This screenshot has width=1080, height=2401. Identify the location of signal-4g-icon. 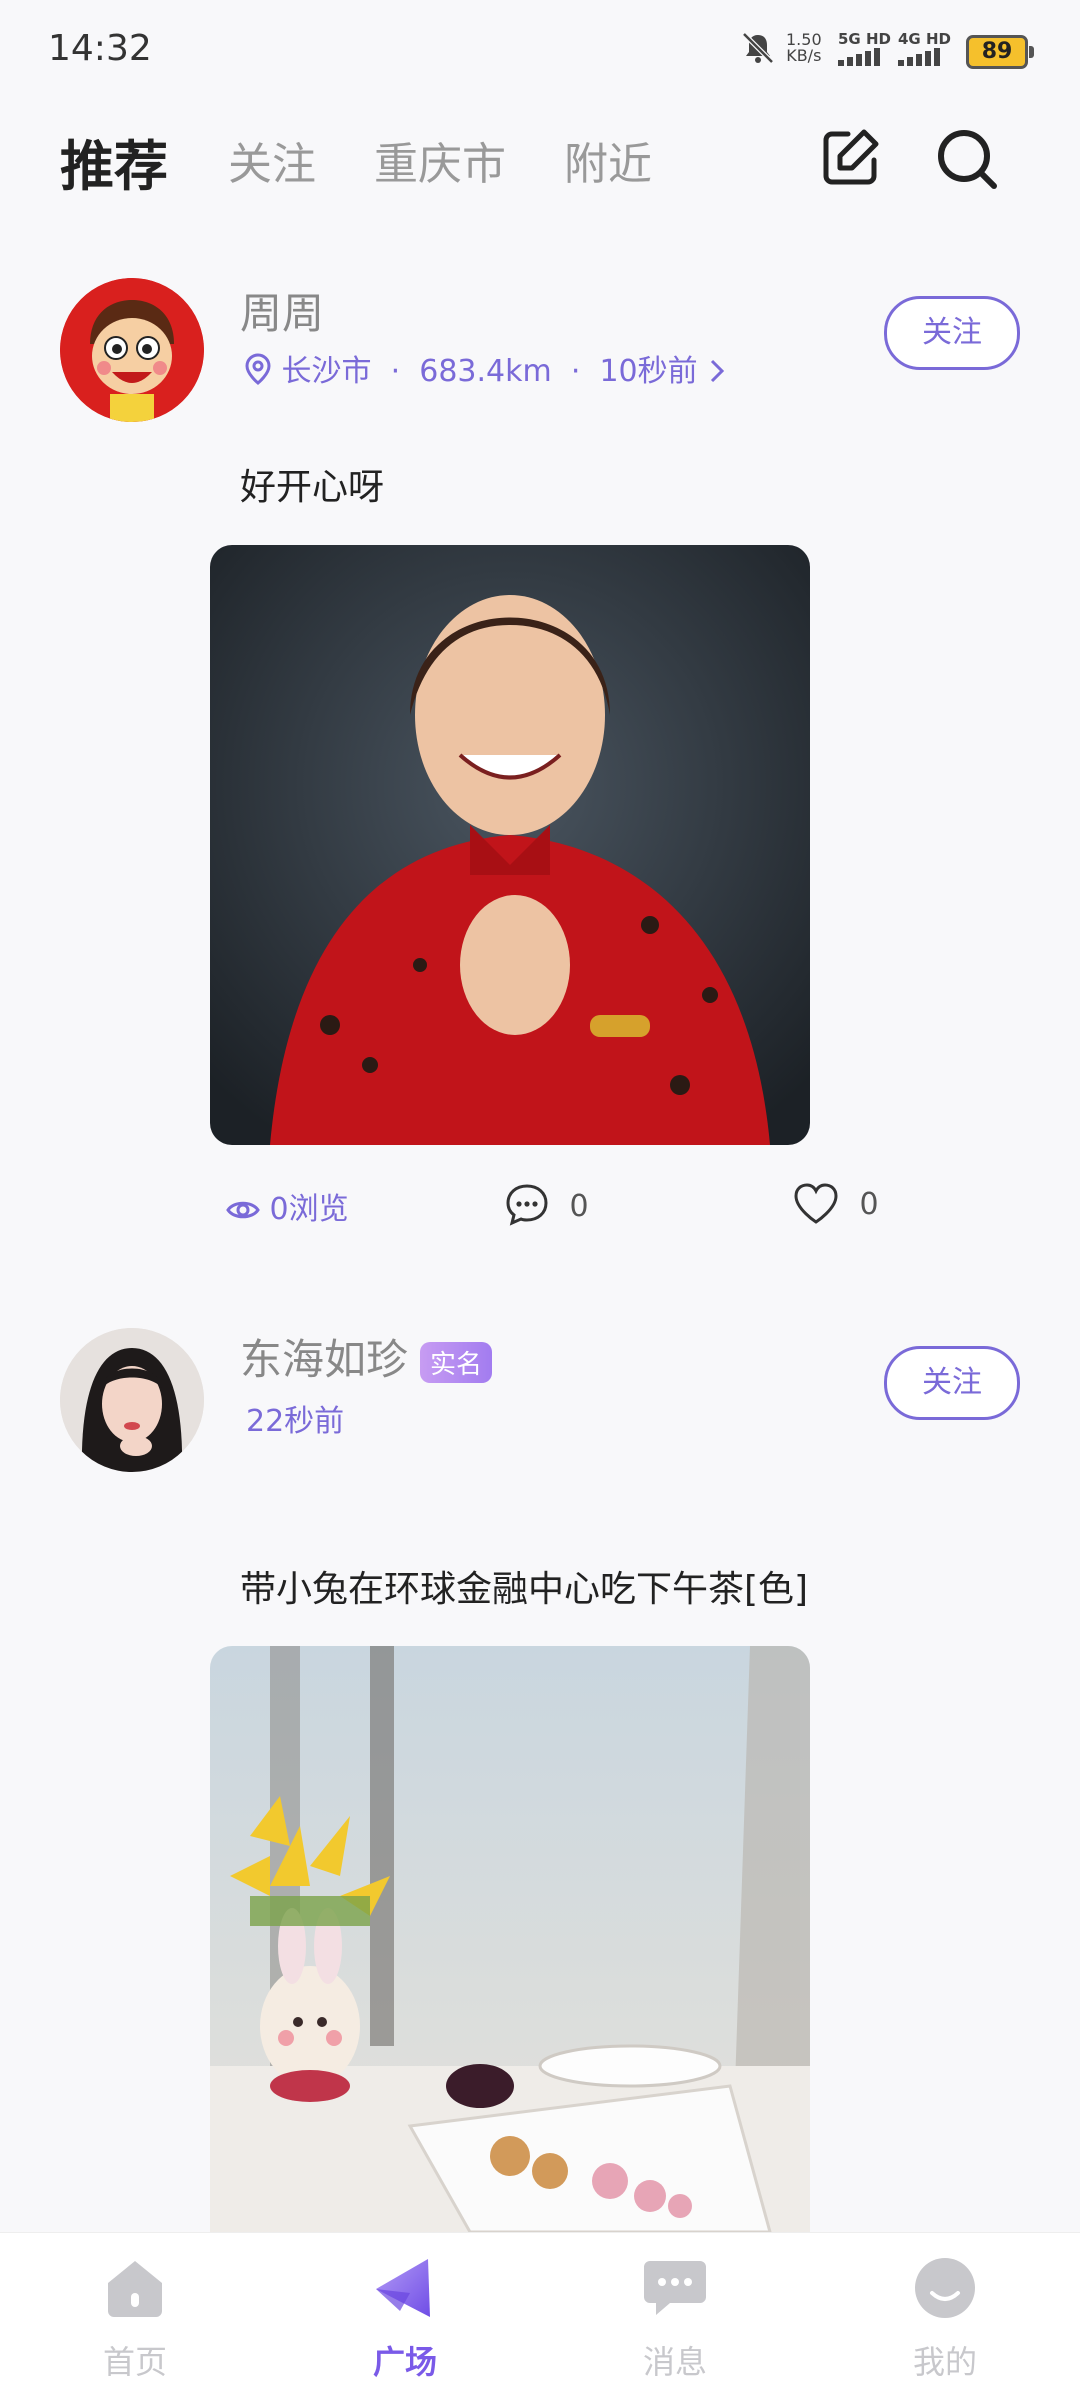
(919, 57).